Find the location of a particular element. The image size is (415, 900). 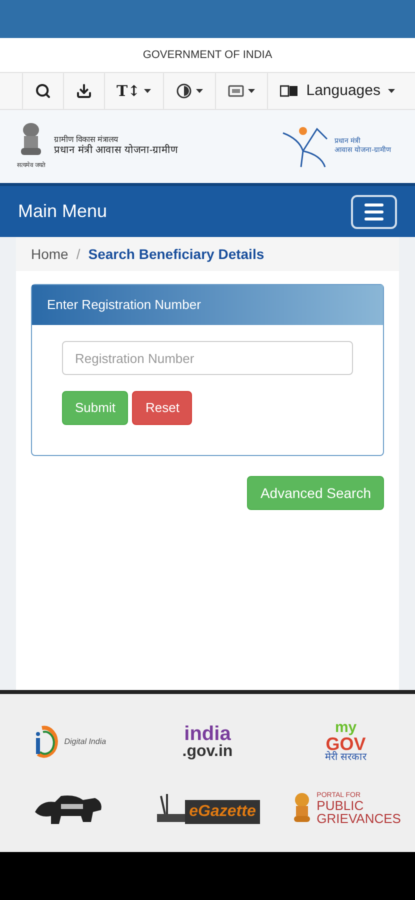

government-title: GOVERNMENT OF INDIA is located at coordinates (207, 55).